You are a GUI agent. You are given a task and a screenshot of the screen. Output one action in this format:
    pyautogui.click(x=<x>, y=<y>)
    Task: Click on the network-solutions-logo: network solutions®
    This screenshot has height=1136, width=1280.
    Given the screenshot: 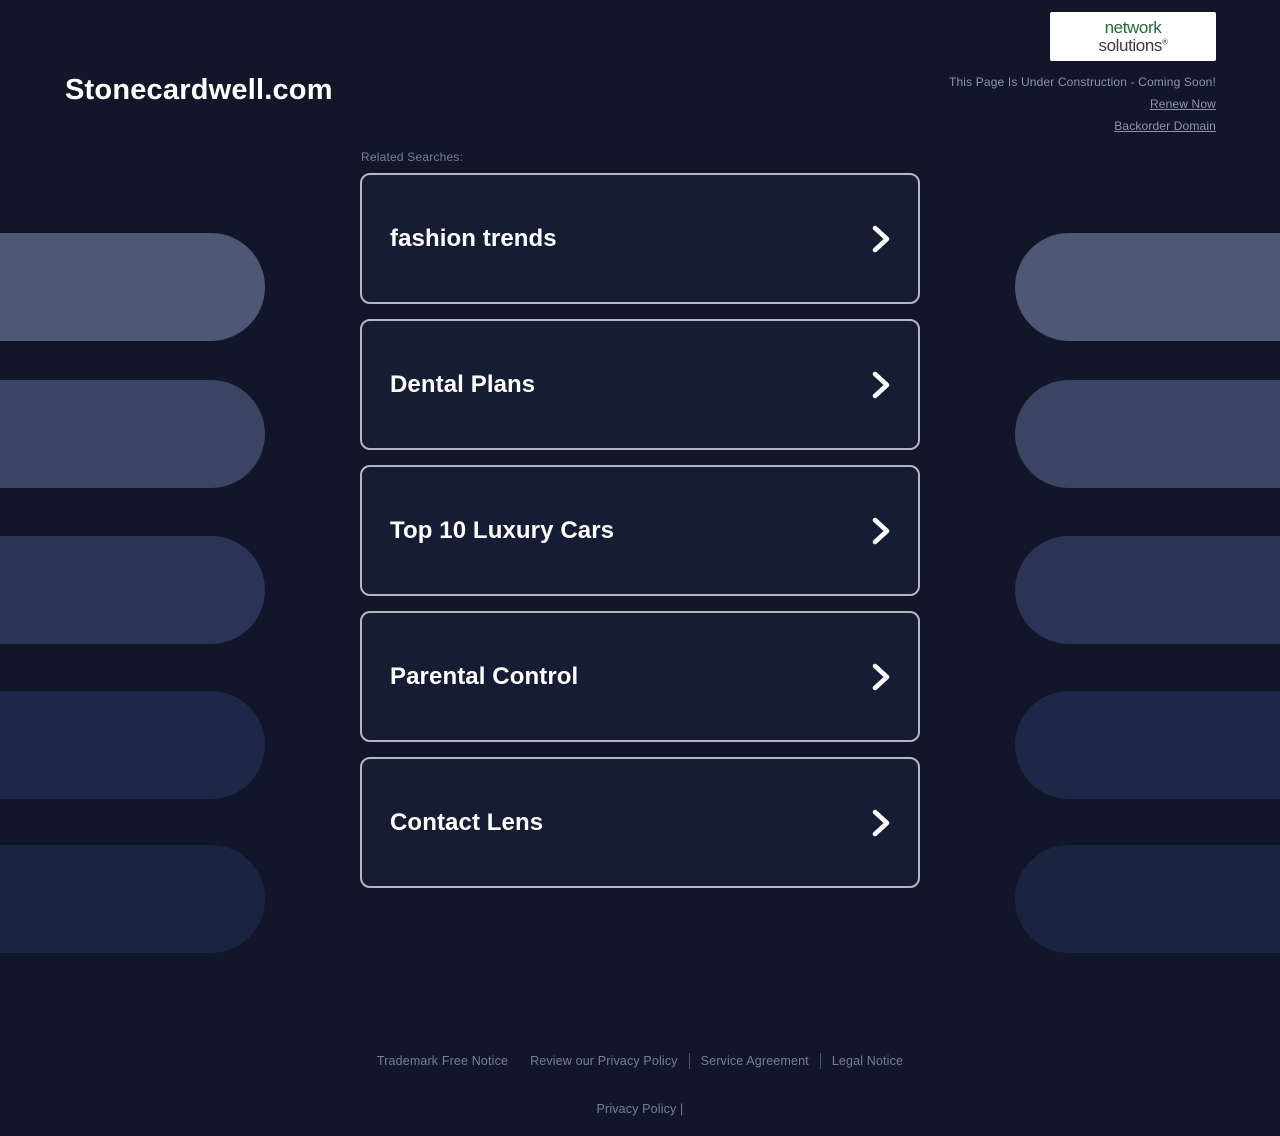 What is the action you would take?
    pyautogui.click(x=1133, y=36)
    